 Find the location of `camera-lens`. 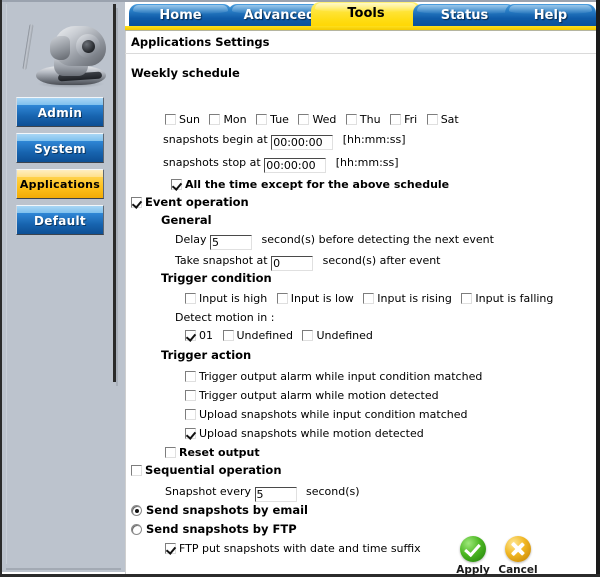

camera-lens is located at coordinates (88, 46).